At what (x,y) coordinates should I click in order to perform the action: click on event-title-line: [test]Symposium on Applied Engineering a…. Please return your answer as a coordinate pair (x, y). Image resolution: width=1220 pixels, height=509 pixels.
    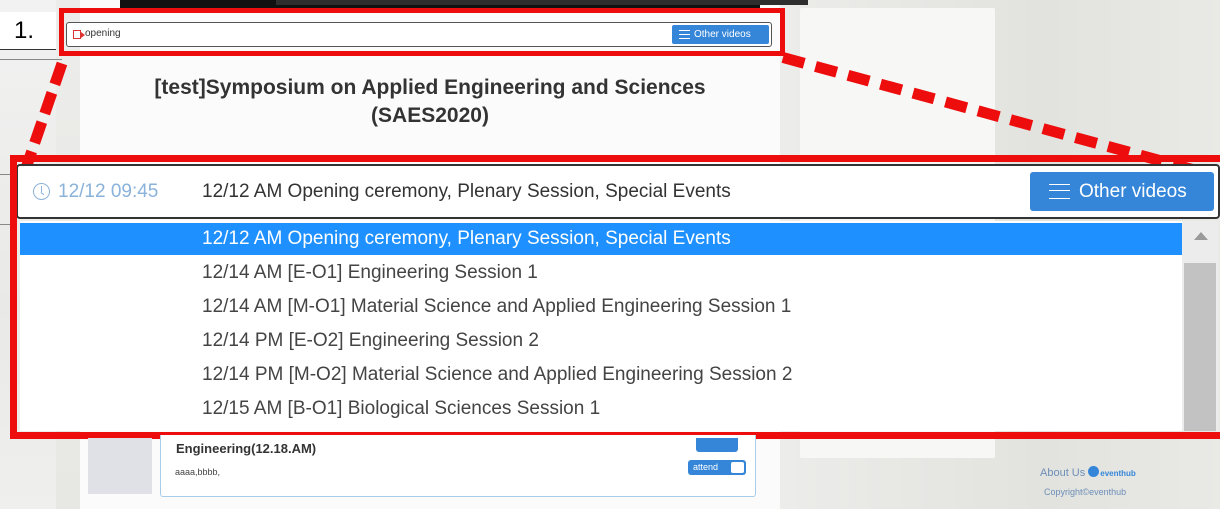
    Looking at the image, I should click on (430, 87).